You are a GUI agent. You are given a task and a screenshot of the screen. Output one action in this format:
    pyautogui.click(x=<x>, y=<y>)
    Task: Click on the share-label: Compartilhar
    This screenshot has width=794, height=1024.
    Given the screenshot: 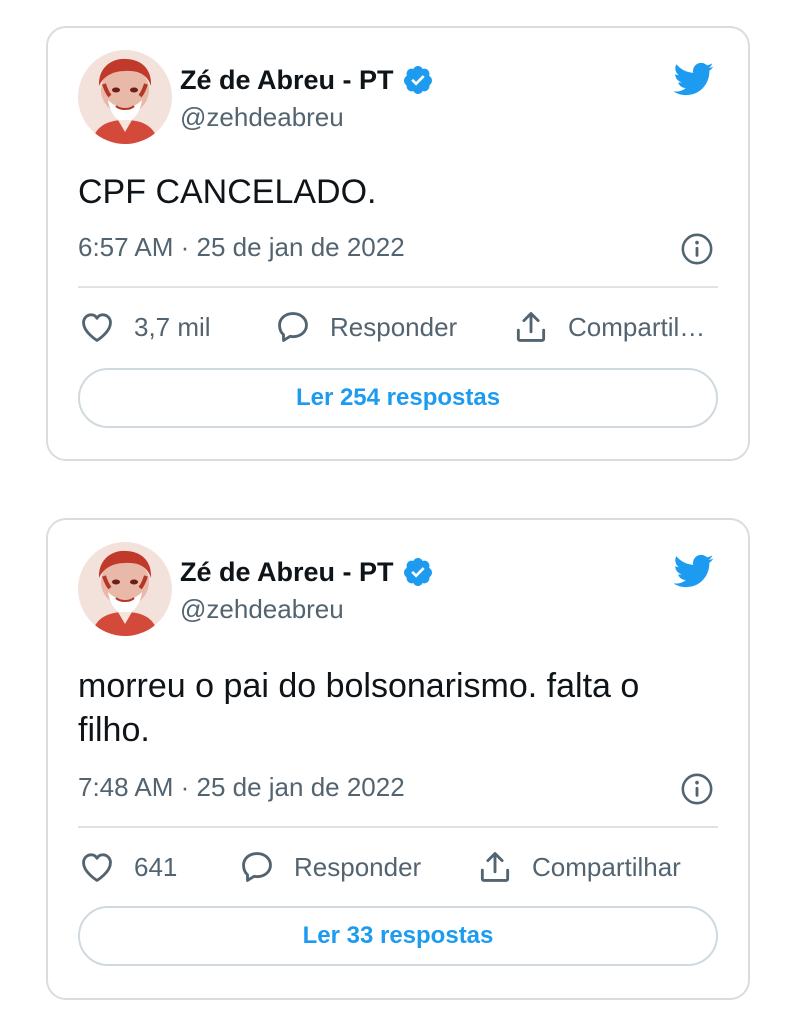 What is the action you would take?
    pyautogui.click(x=606, y=866)
    